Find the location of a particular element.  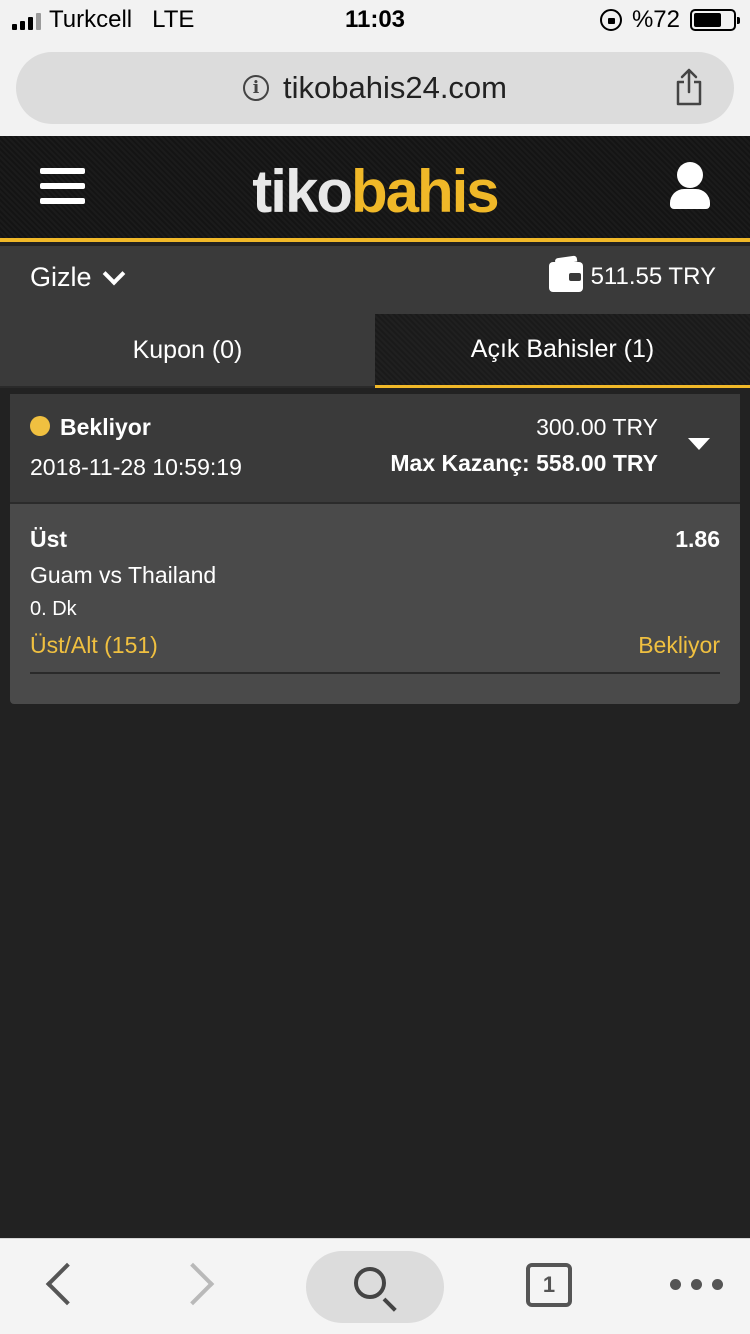

search-button is located at coordinates (375, 1287).